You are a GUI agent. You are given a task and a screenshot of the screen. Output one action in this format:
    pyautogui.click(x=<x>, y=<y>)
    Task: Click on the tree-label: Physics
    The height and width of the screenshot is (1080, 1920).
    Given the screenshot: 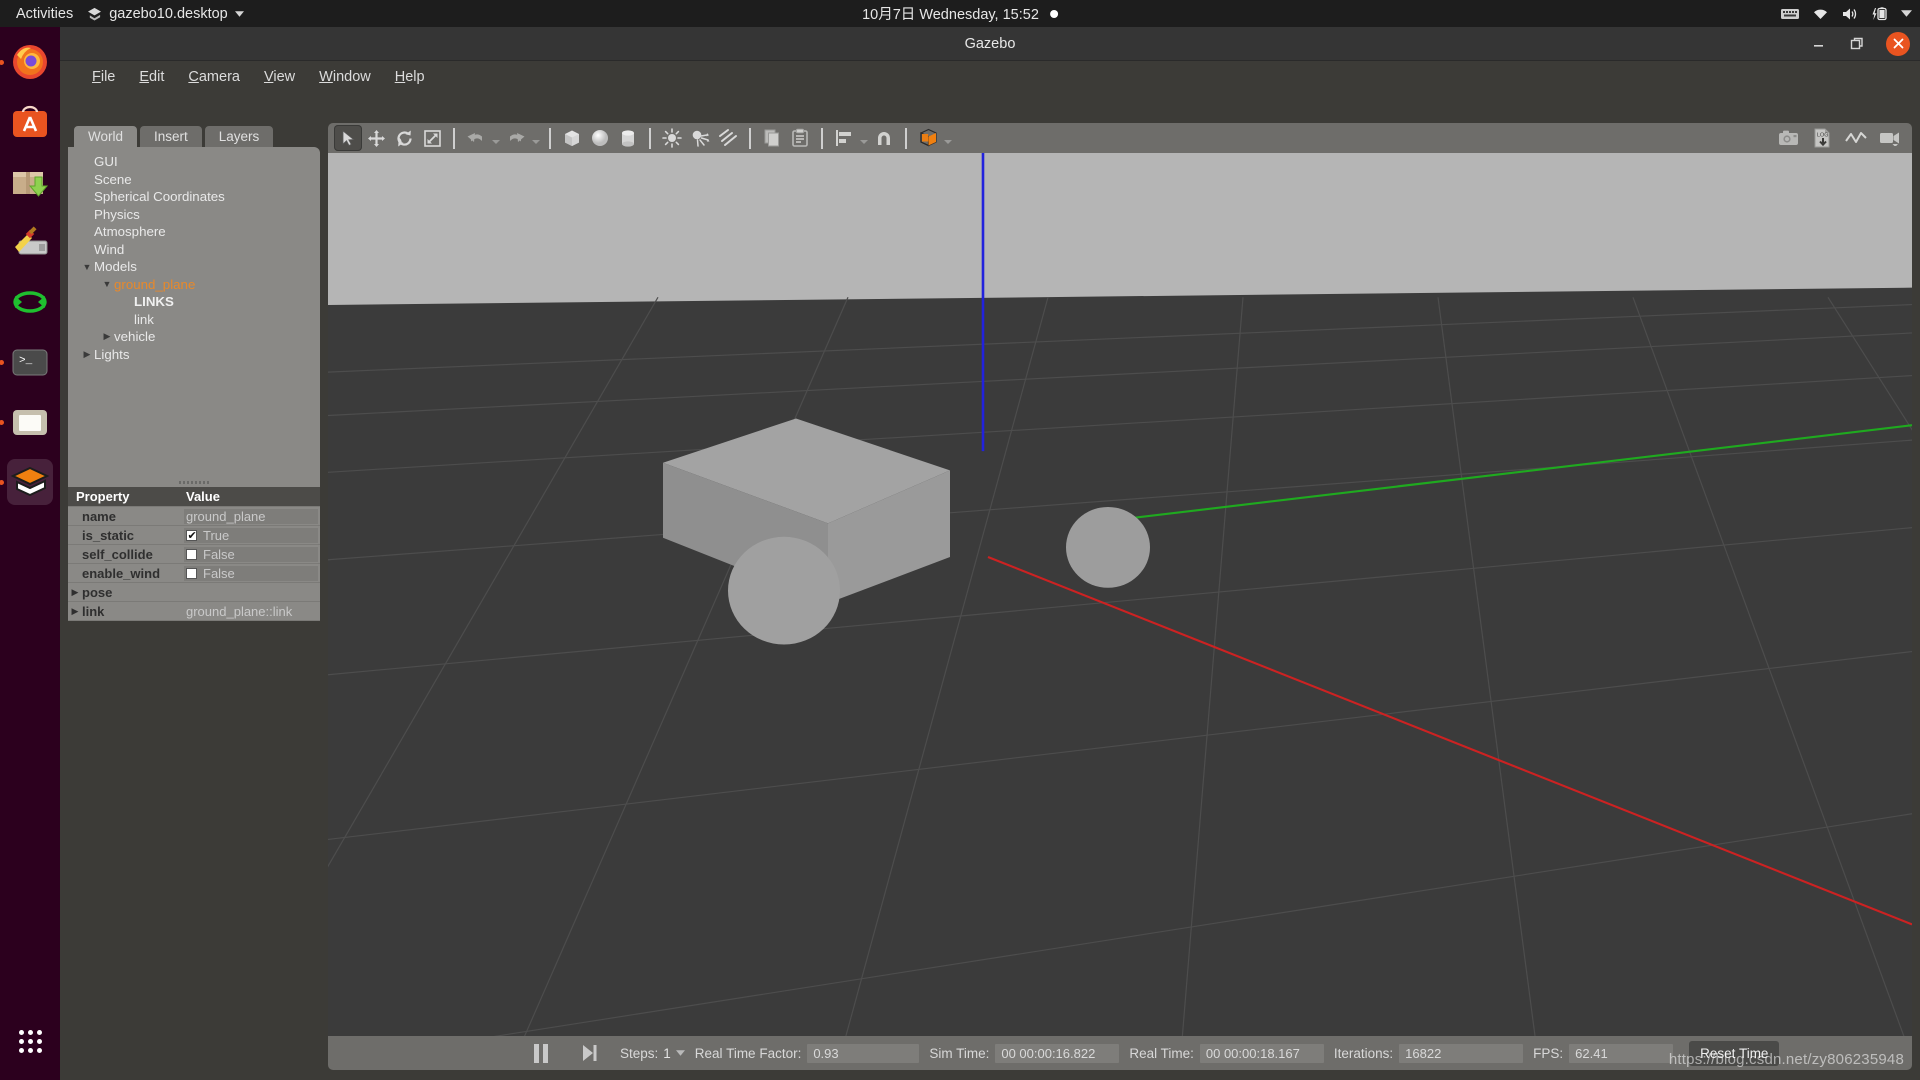 What is the action you would take?
    pyautogui.click(x=117, y=214)
    